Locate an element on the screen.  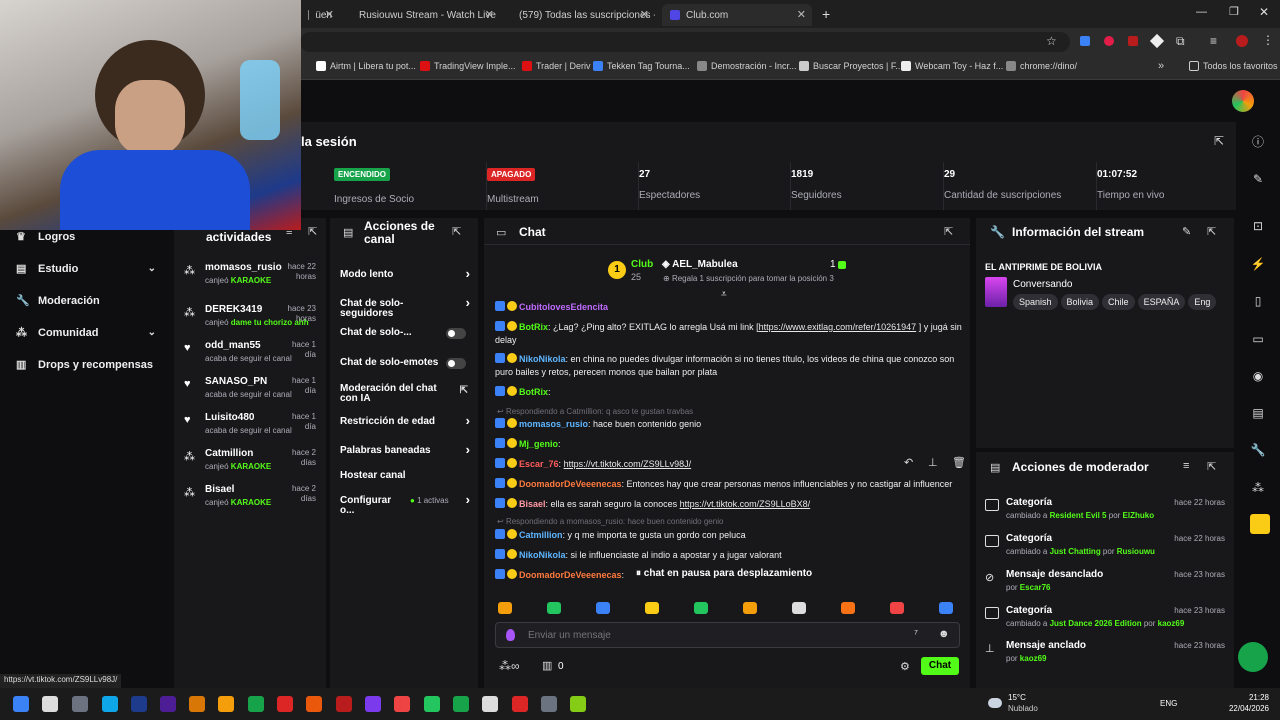
channel-action-item: Chat de solo-emotes is located at coordinates (405, 363).